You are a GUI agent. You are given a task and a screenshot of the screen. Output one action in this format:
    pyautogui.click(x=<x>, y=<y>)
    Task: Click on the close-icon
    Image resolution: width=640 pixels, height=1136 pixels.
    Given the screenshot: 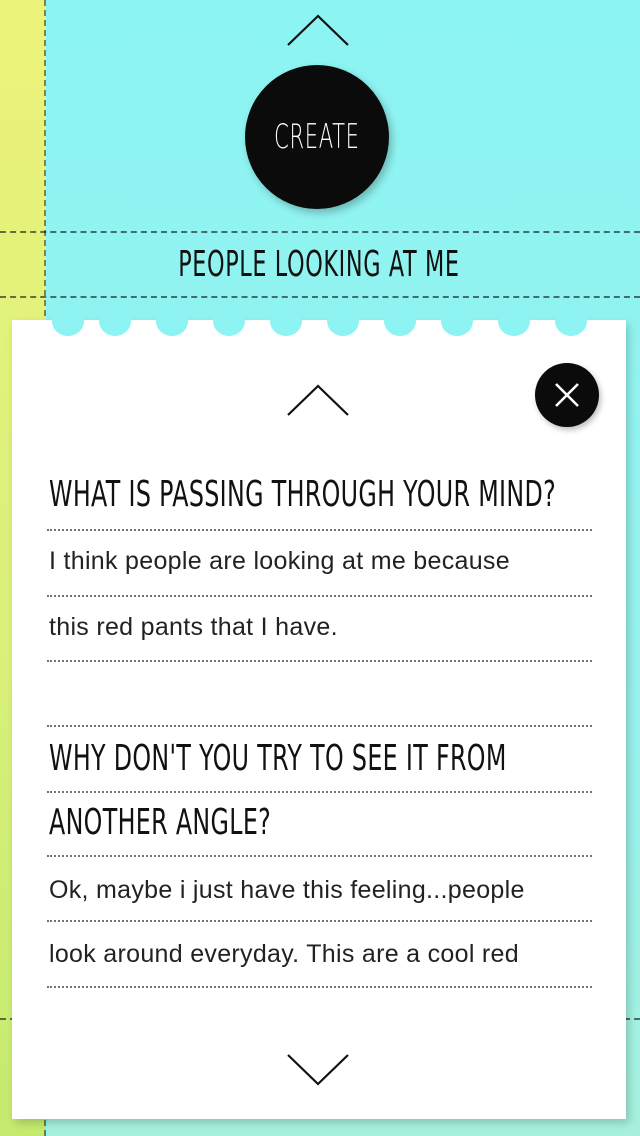 What is the action you would take?
    pyautogui.click(x=567, y=395)
    